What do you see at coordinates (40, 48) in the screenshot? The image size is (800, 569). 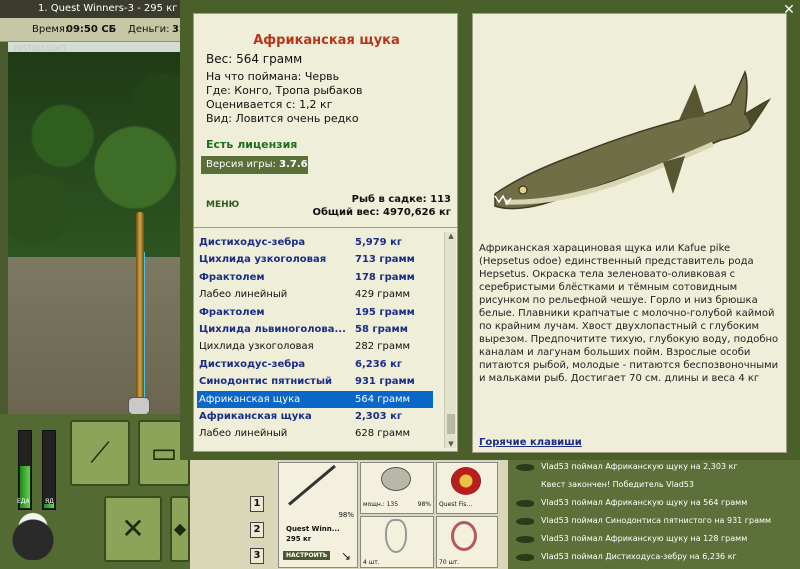 I see `watermark: INSTALLSOFT` at bounding box center [40, 48].